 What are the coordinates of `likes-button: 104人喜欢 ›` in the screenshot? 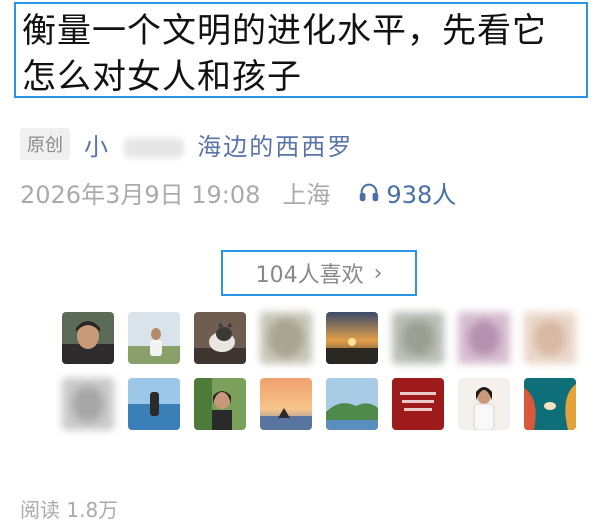 It's located at (319, 273).